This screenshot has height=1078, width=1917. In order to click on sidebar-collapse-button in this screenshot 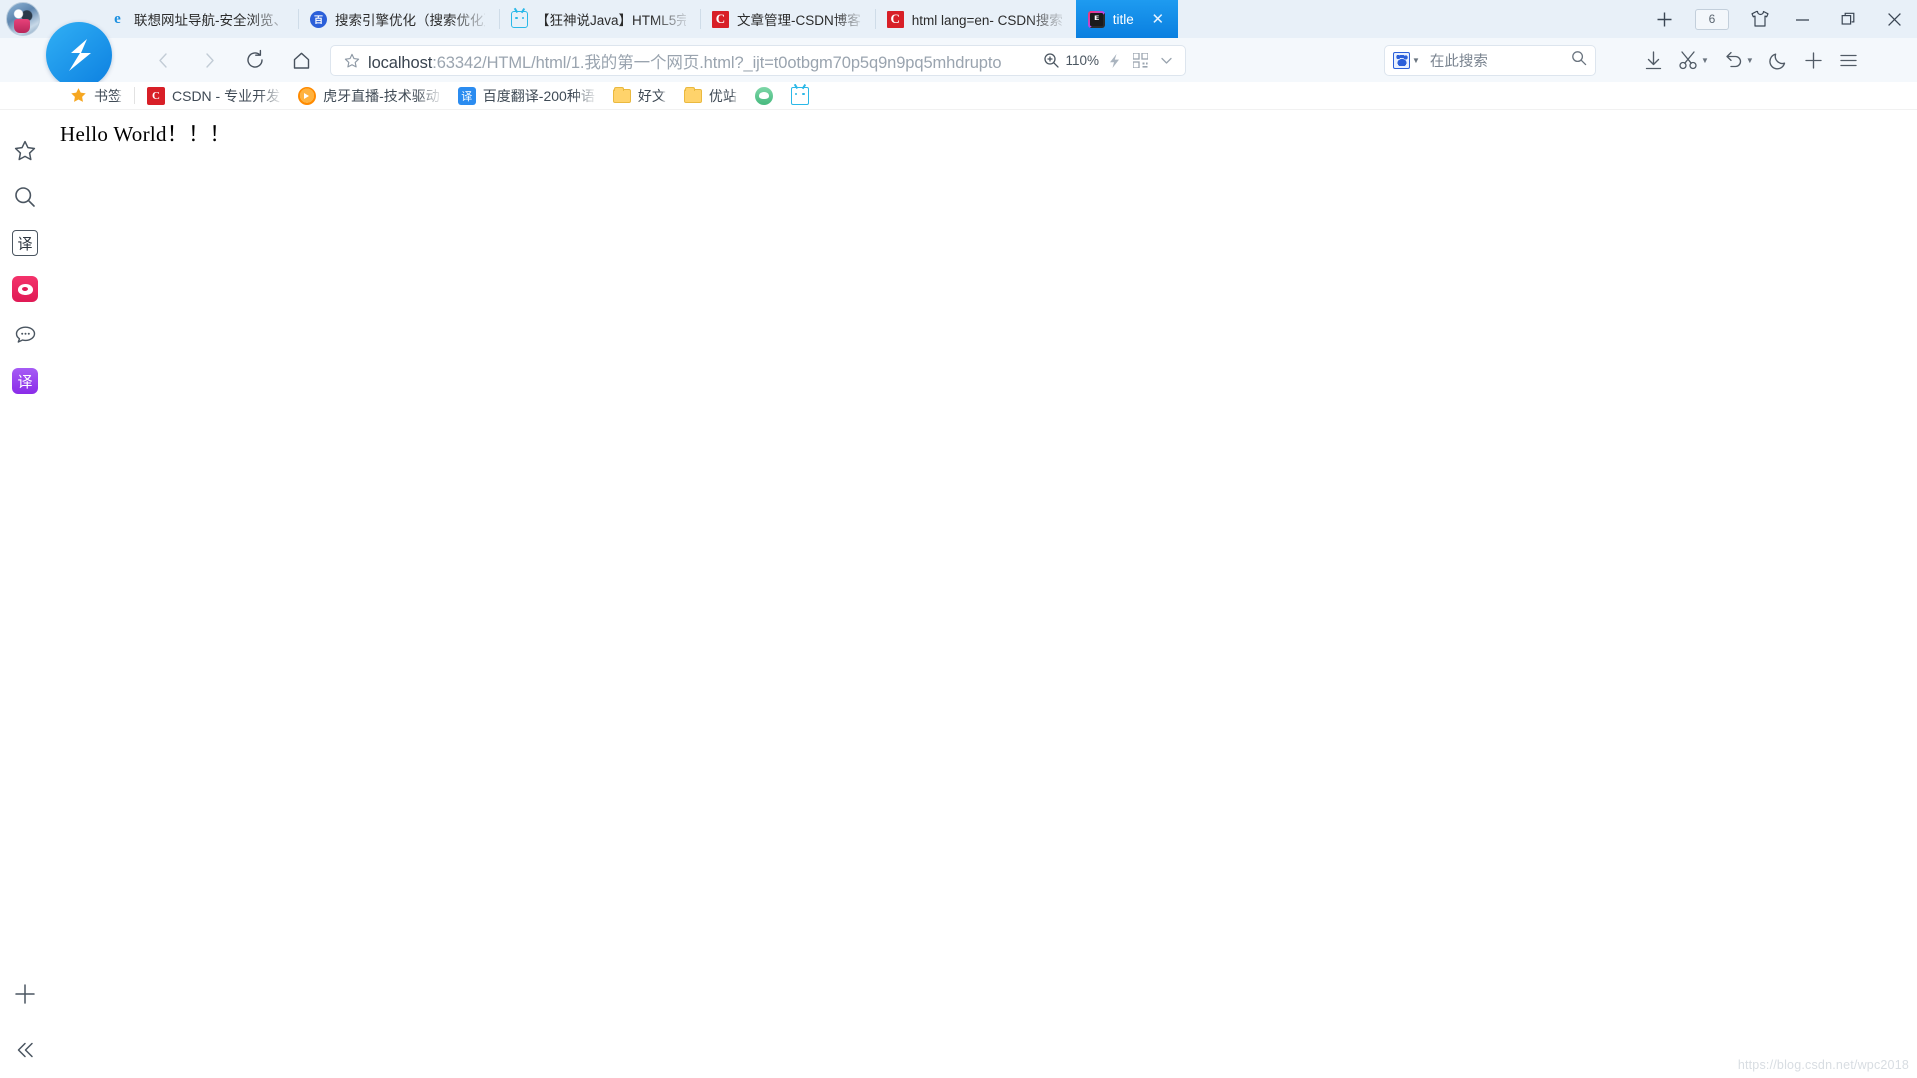, I will do `click(25, 1050)`.